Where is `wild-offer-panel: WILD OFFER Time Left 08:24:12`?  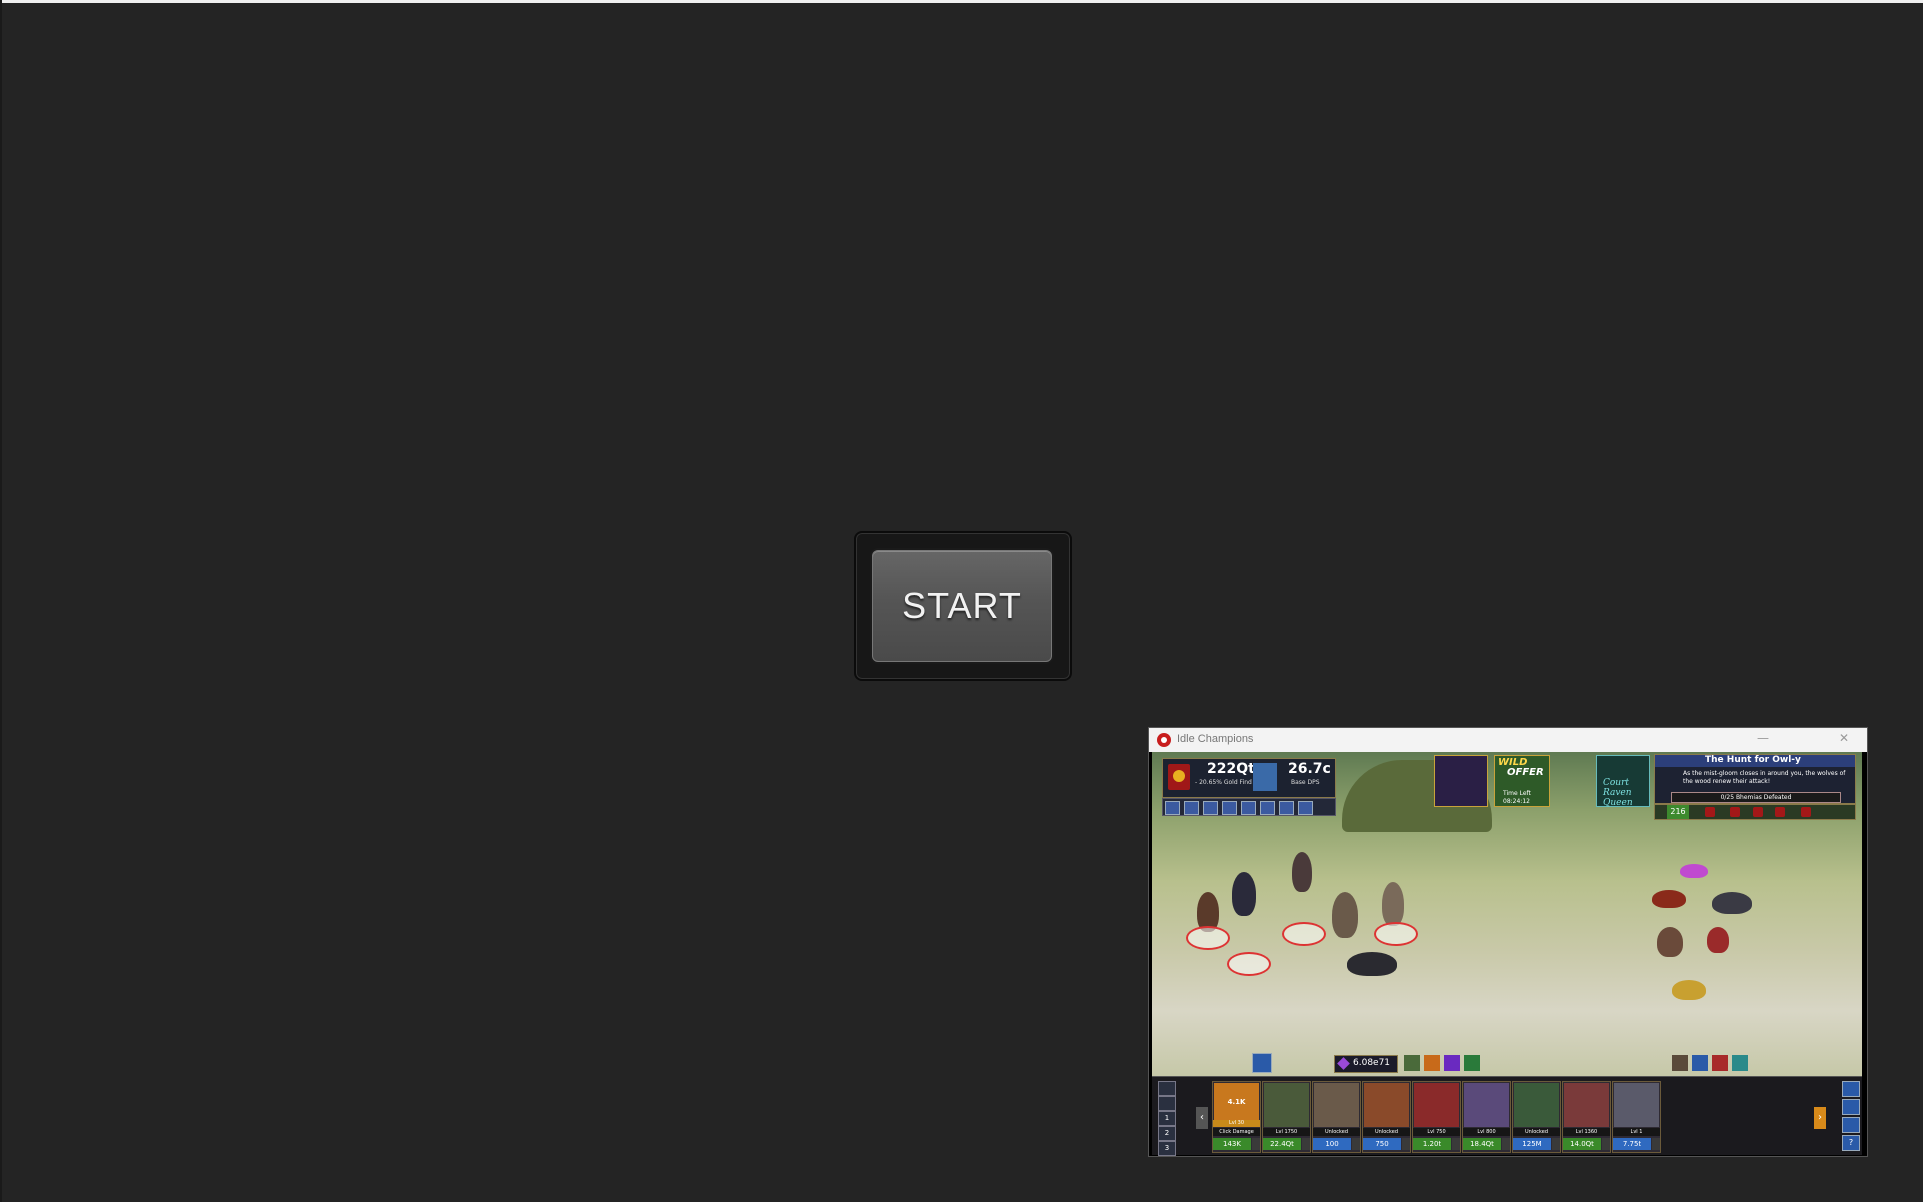 wild-offer-panel: WILD OFFER Time Left 08:24:12 is located at coordinates (1522, 781).